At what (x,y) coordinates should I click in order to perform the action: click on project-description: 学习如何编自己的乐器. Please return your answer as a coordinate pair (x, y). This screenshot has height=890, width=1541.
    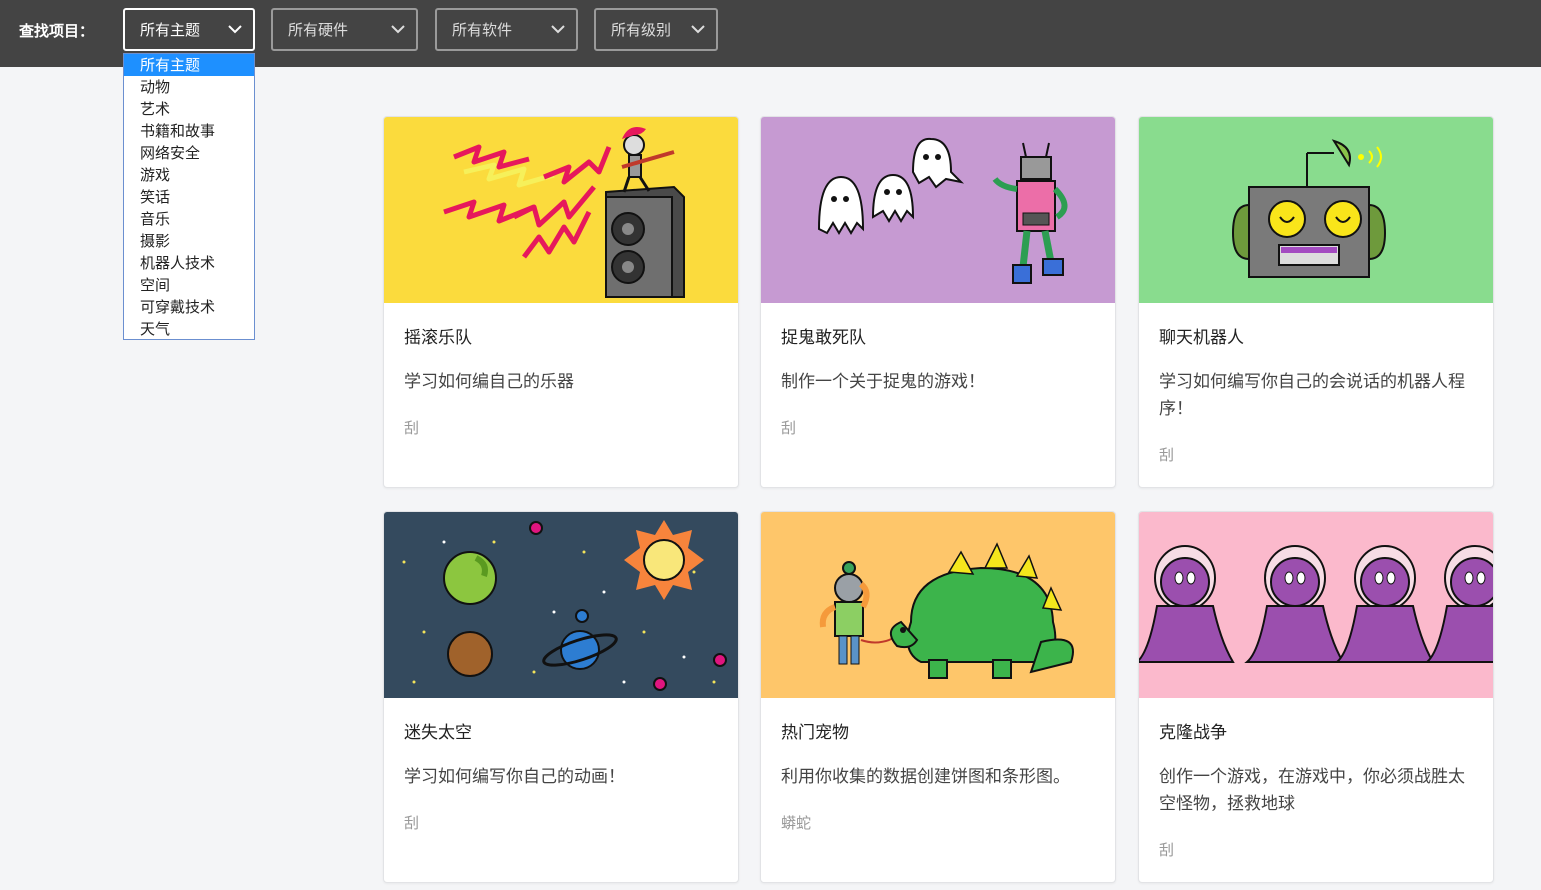
    Looking at the image, I should click on (489, 382).